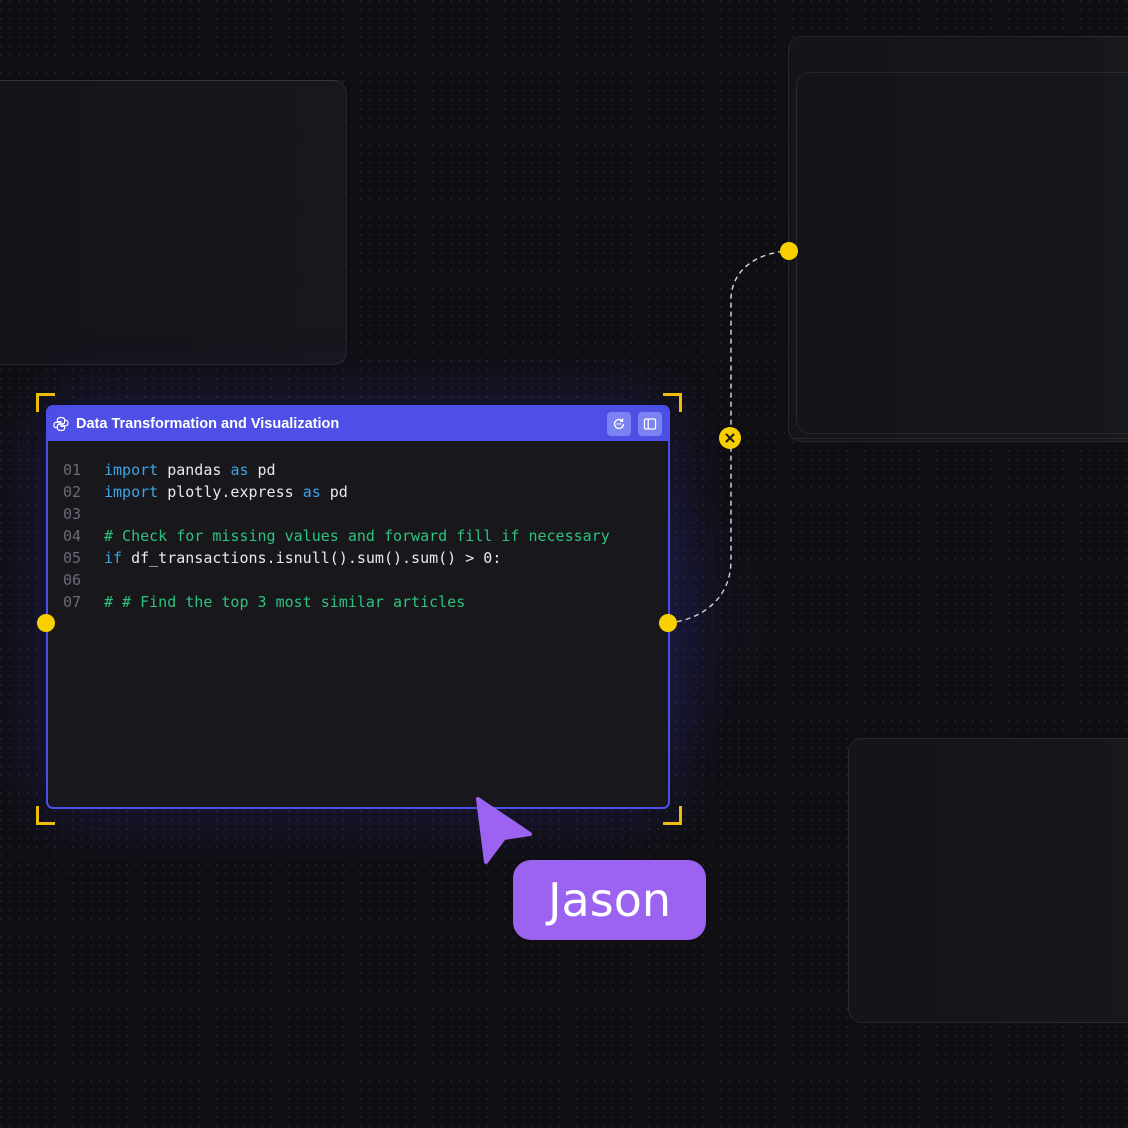 The image size is (1128, 1128). What do you see at coordinates (113, 558) in the screenshot?
I see `code-keyword: if` at bounding box center [113, 558].